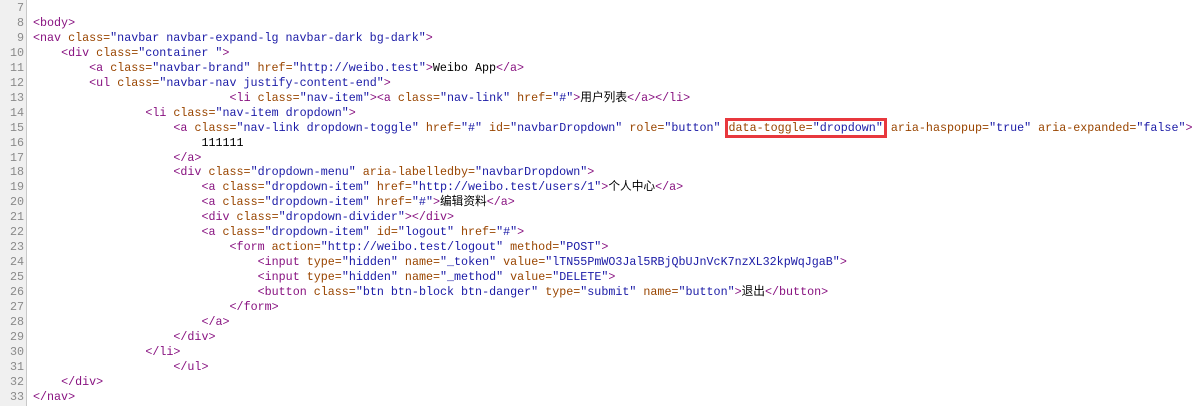  Describe the element at coordinates (600, 23) in the screenshot. I see `source-line: 8 <body>` at that location.